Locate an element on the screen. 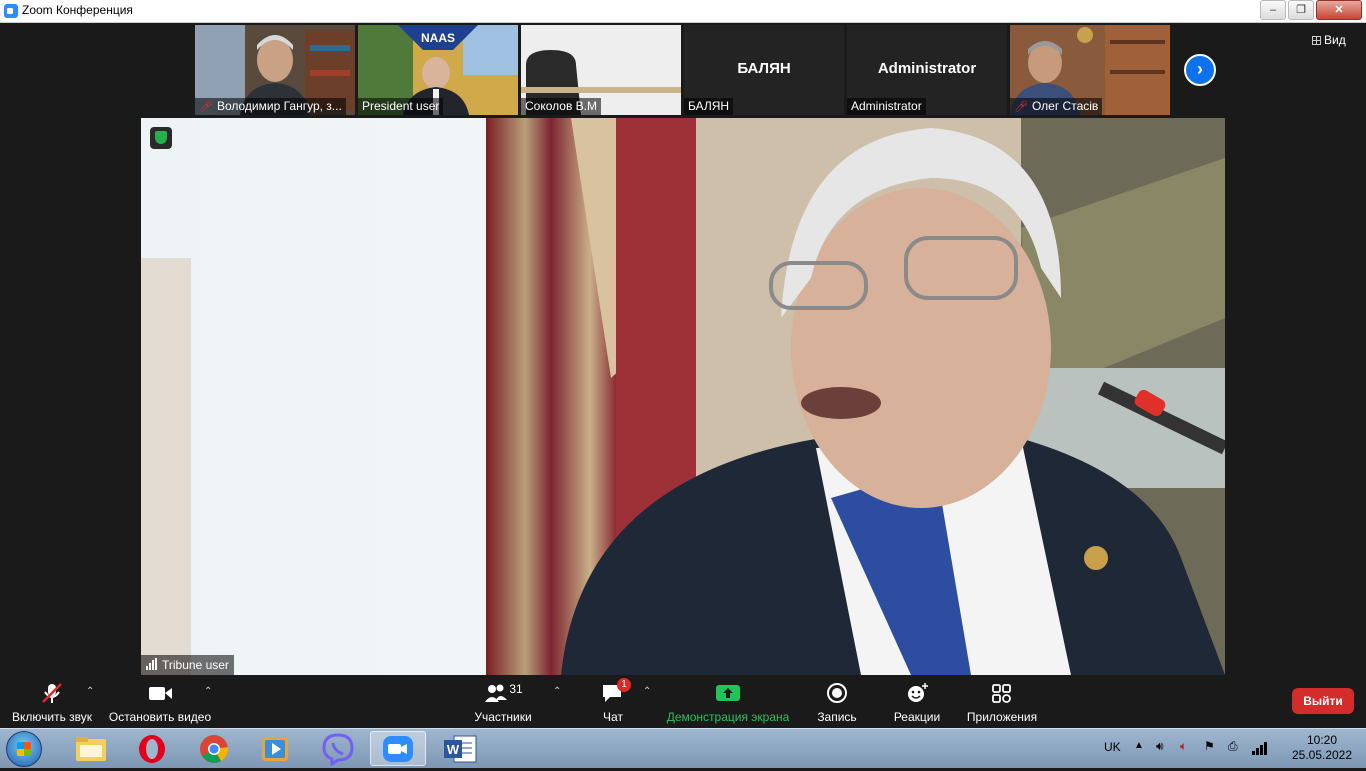 Image resolution: width=1366 pixels, height=771 pixels. smiley-plus-icon is located at coordinates (918, 692).